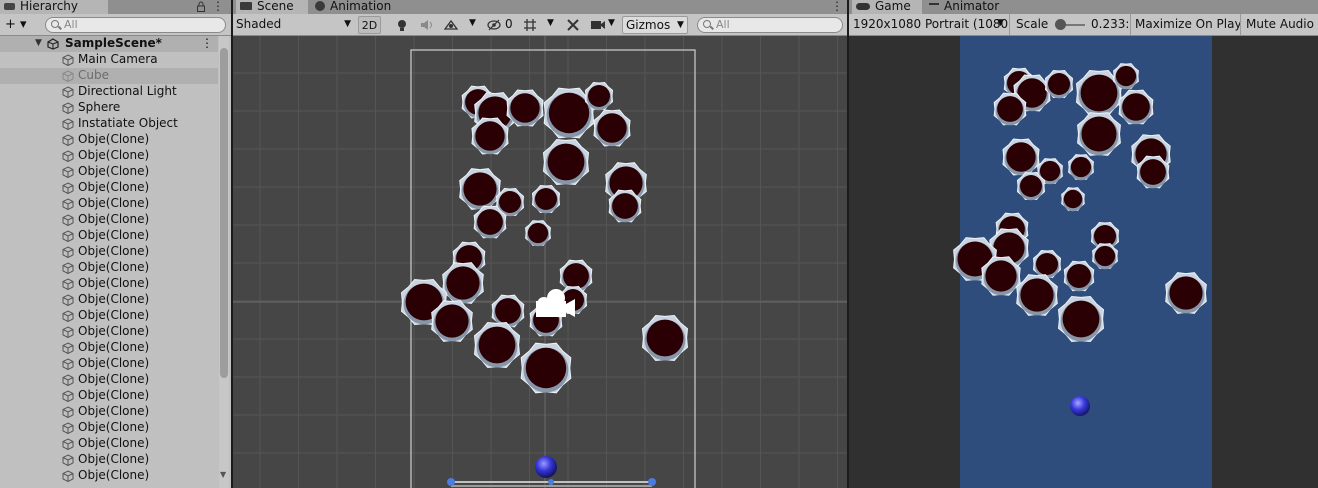 The image size is (1318, 488). What do you see at coordinates (223, 474) in the screenshot?
I see `scroll-down-icon: ▼` at bounding box center [223, 474].